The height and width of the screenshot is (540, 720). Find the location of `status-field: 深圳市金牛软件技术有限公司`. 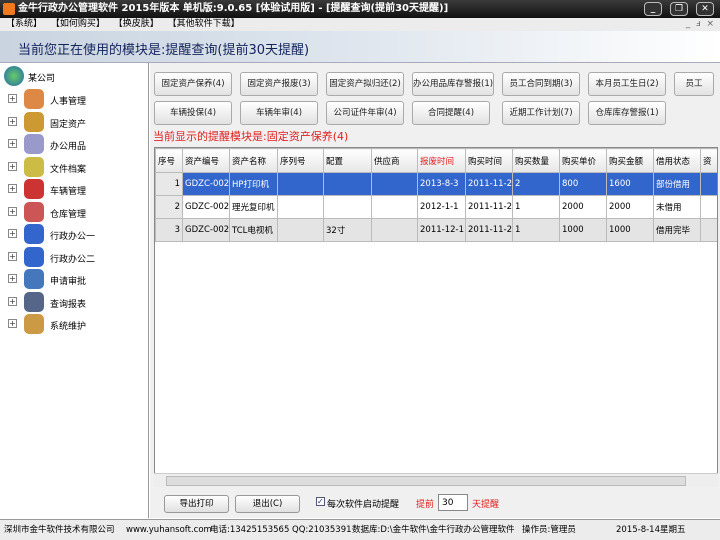

status-field: 深圳市金牛软件技术有限公司 is located at coordinates (59, 530).